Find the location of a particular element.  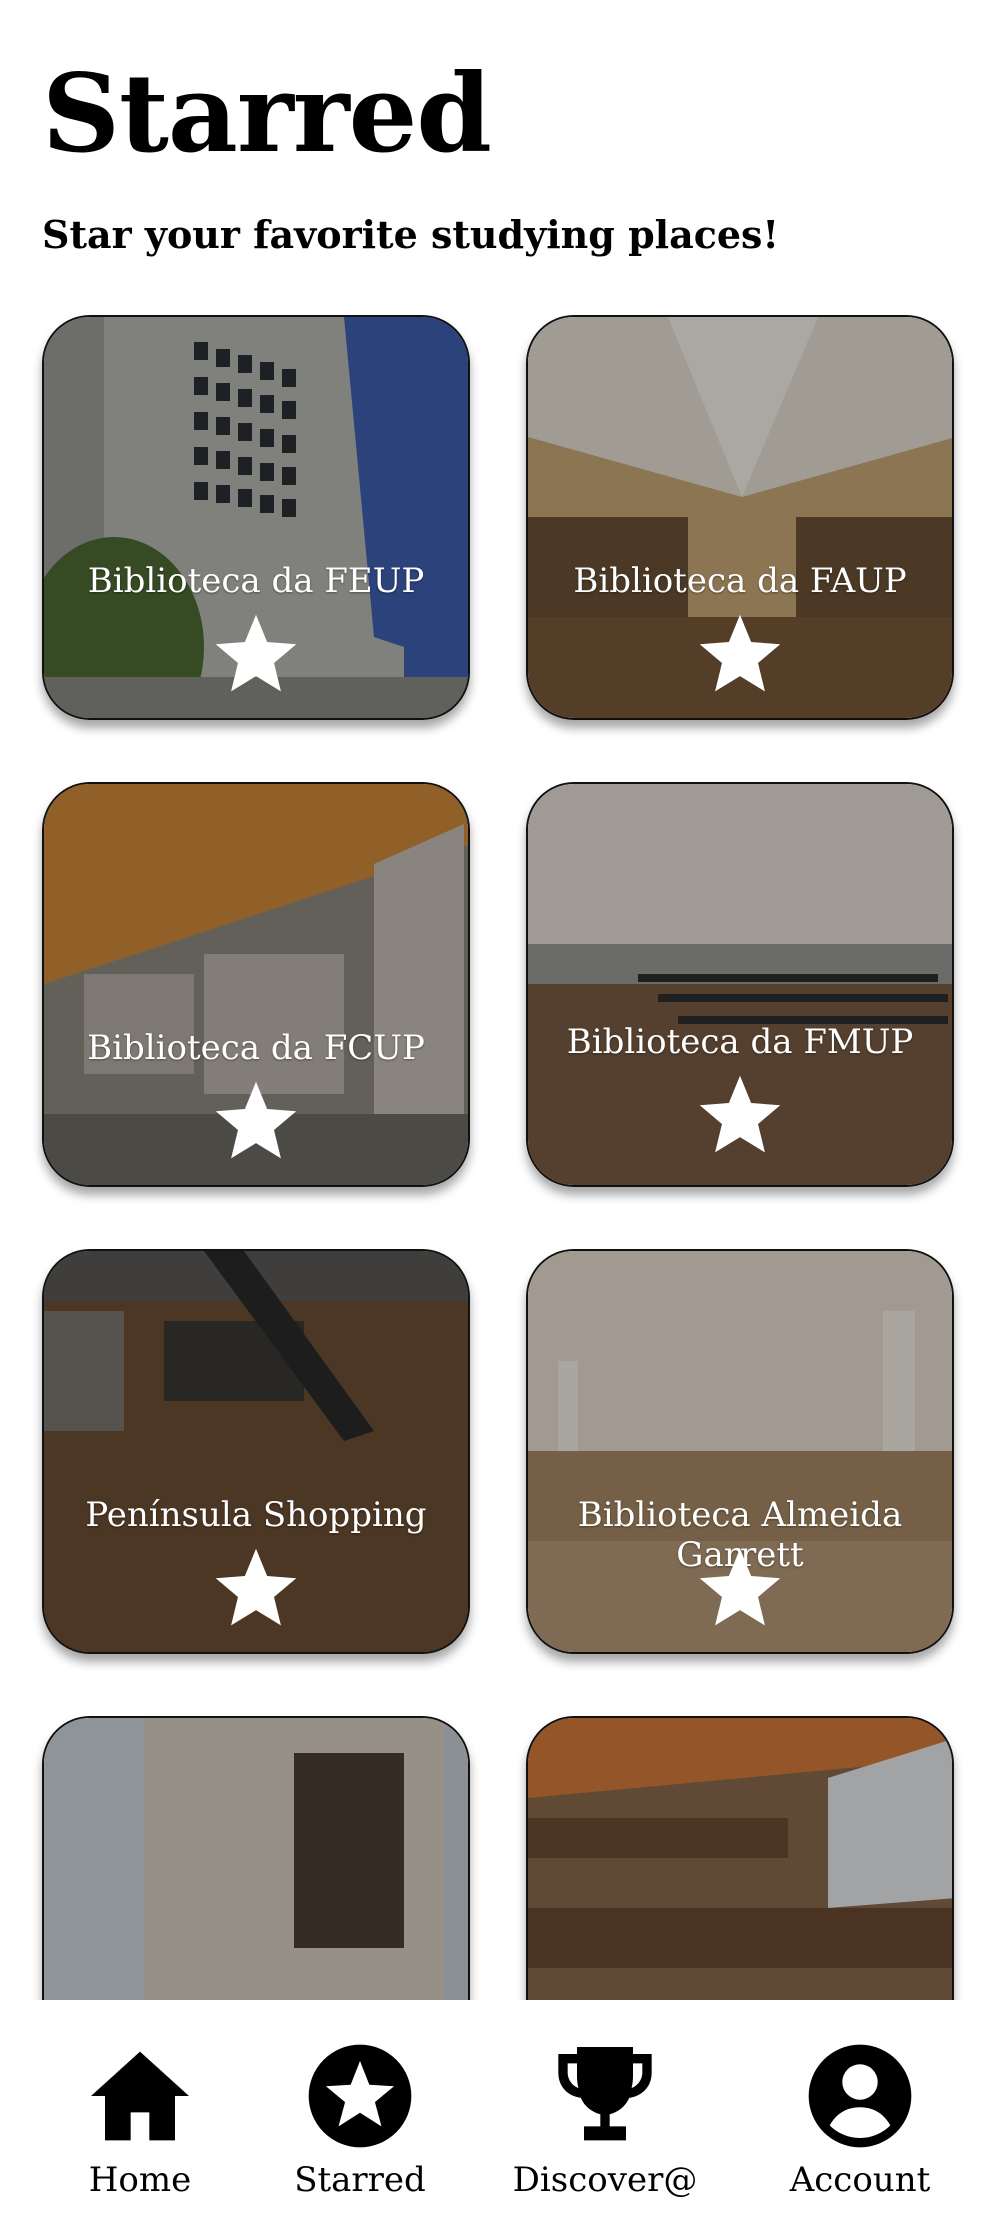

place-card-feup: Biblioteca da FEUP is located at coordinates (256, 517).